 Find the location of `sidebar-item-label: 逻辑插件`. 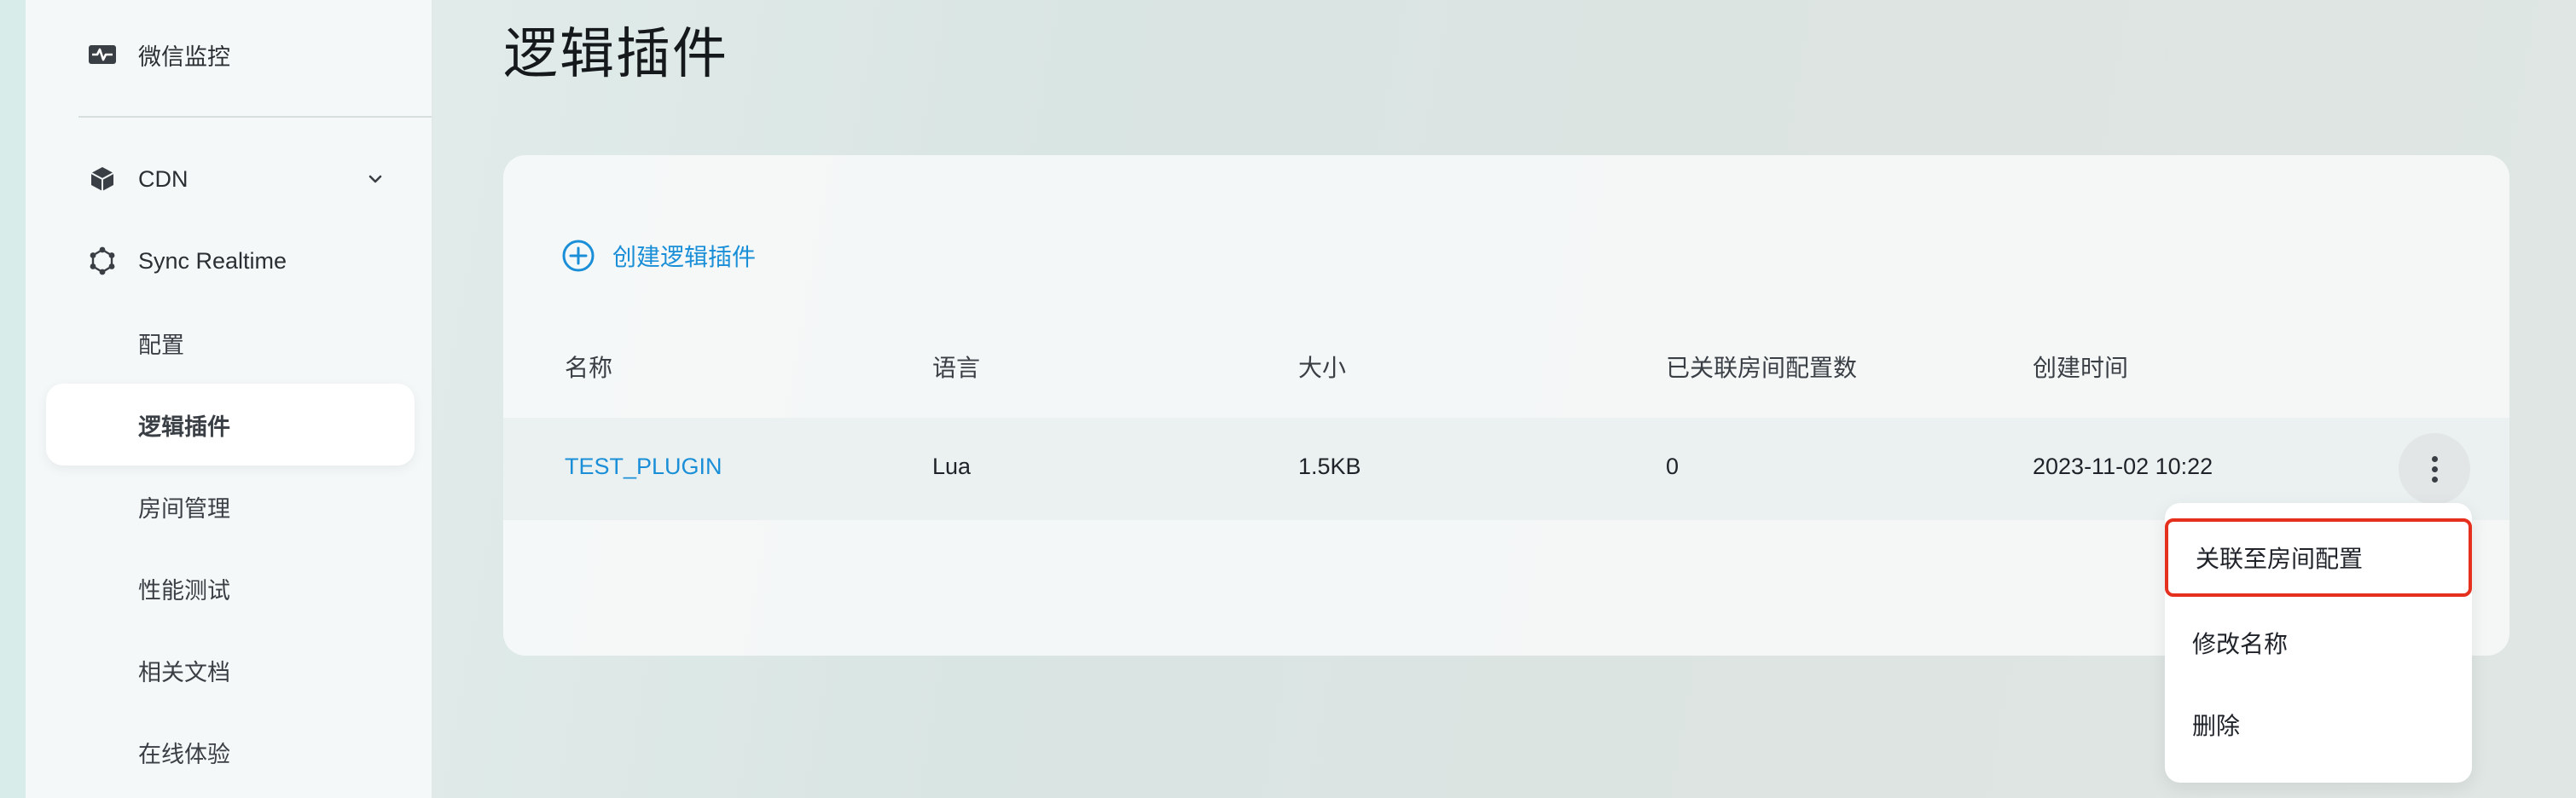

sidebar-item-label: 逻辑插件 is located at coordinates (184, 426).